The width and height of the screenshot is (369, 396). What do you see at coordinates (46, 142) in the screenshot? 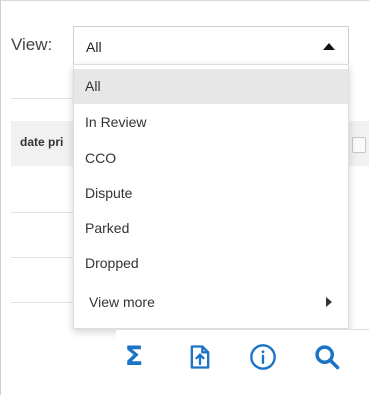
I see `column-header-date: date pri` at bounding box center [46, 142].